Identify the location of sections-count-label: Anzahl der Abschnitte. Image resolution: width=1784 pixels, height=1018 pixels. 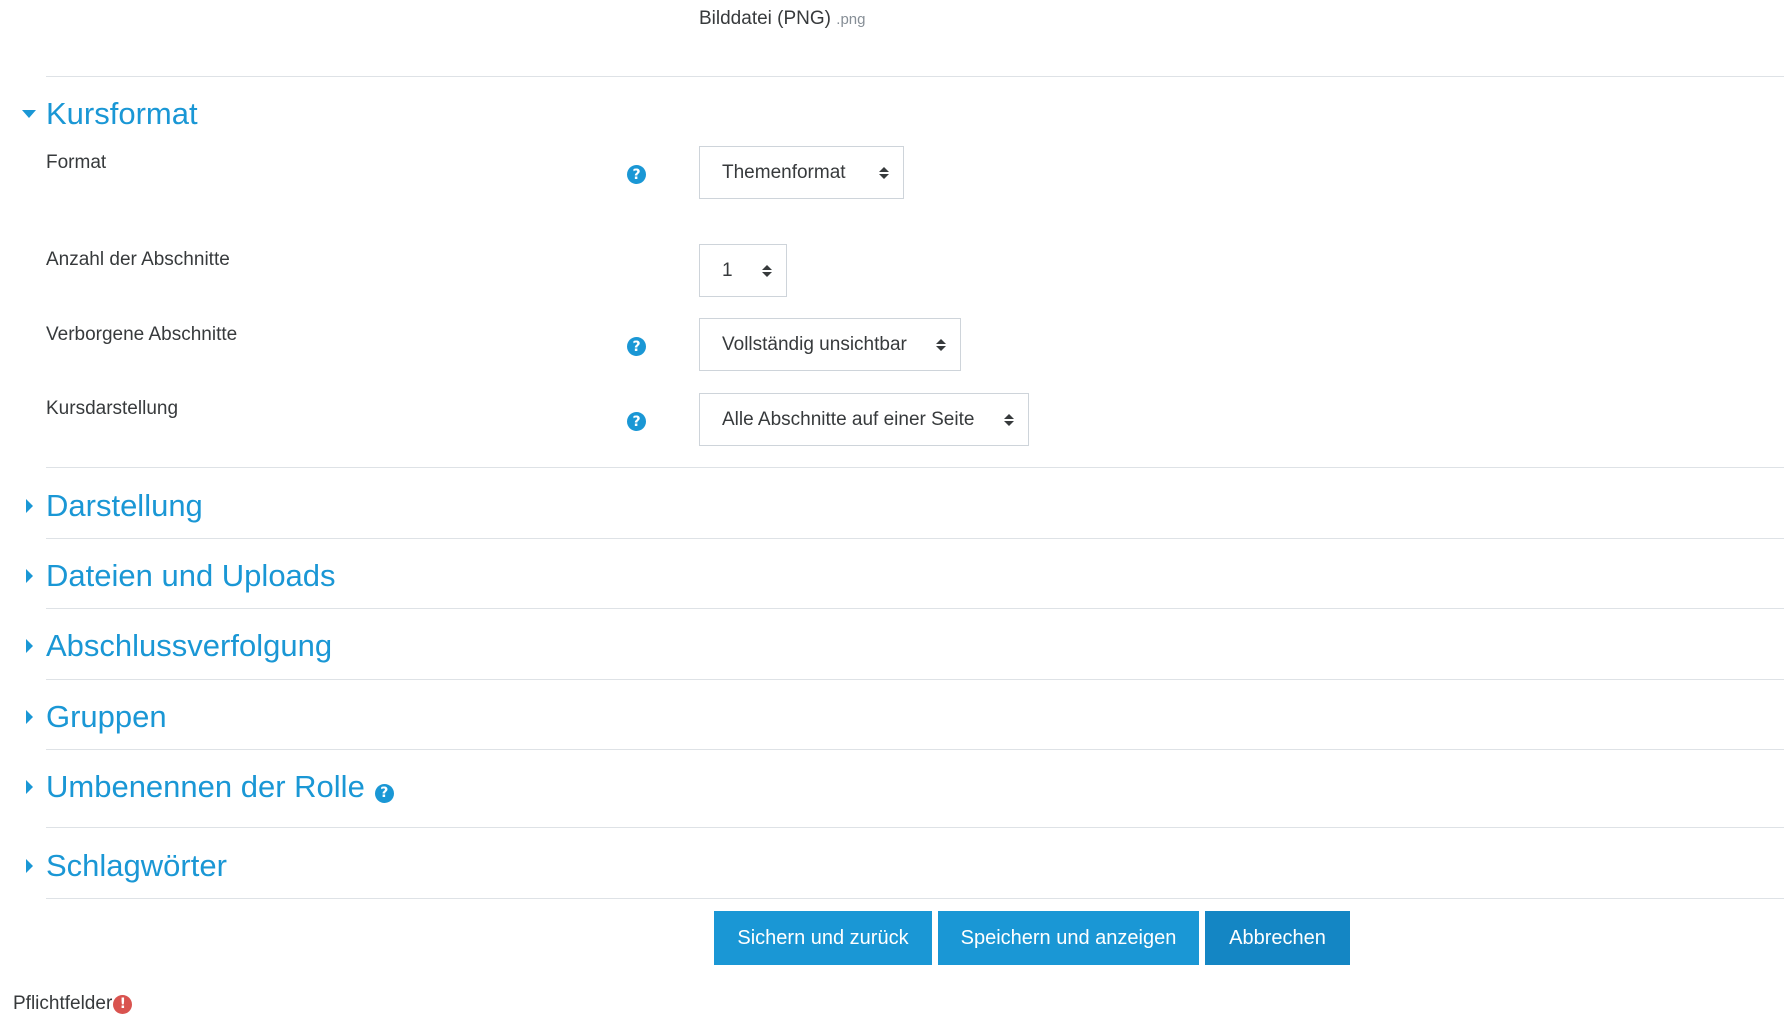
(138, 259).